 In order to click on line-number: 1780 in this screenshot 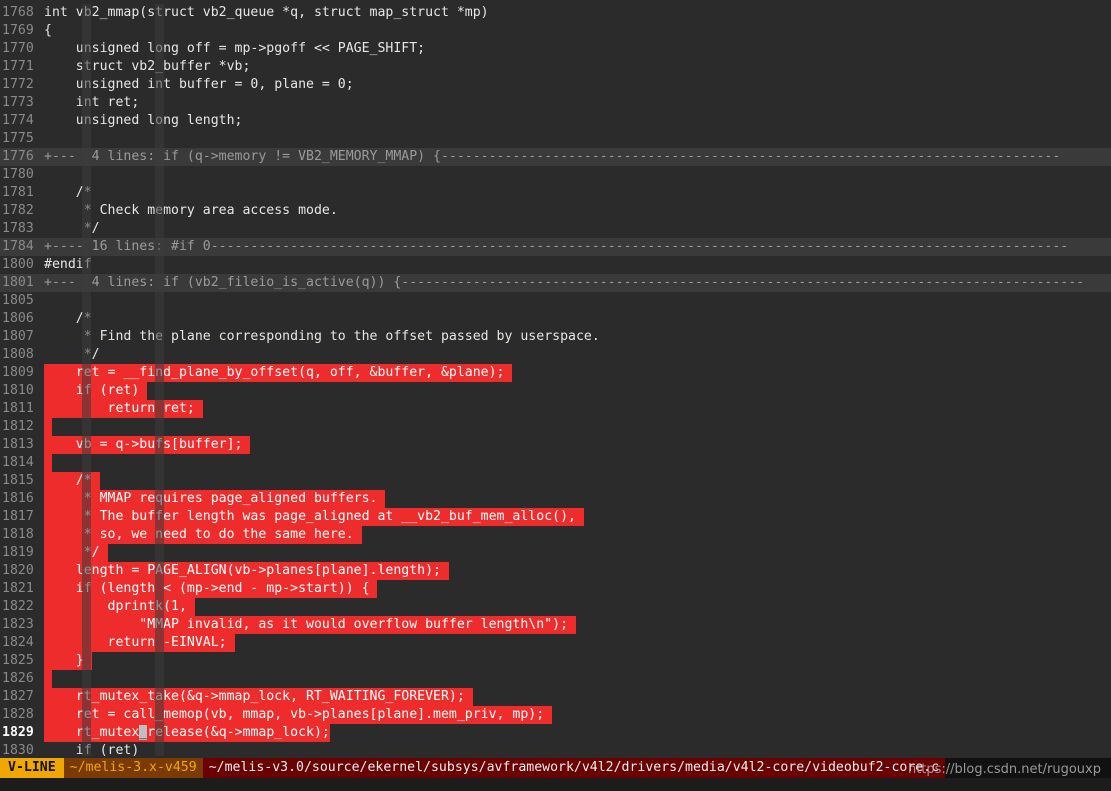, I will do `click(22, 175)`.